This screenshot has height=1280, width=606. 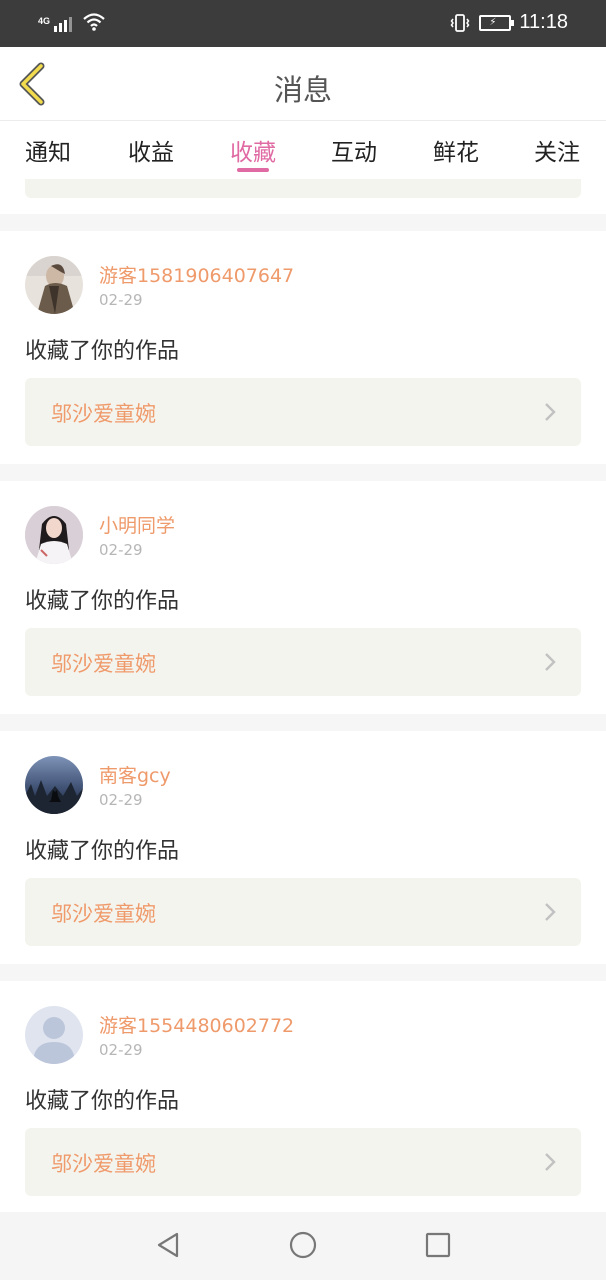 What do you see at coordinates (354, 150) in the screenshot?
I see `tab-interactions: 互动` at bounding box center [354, 150].